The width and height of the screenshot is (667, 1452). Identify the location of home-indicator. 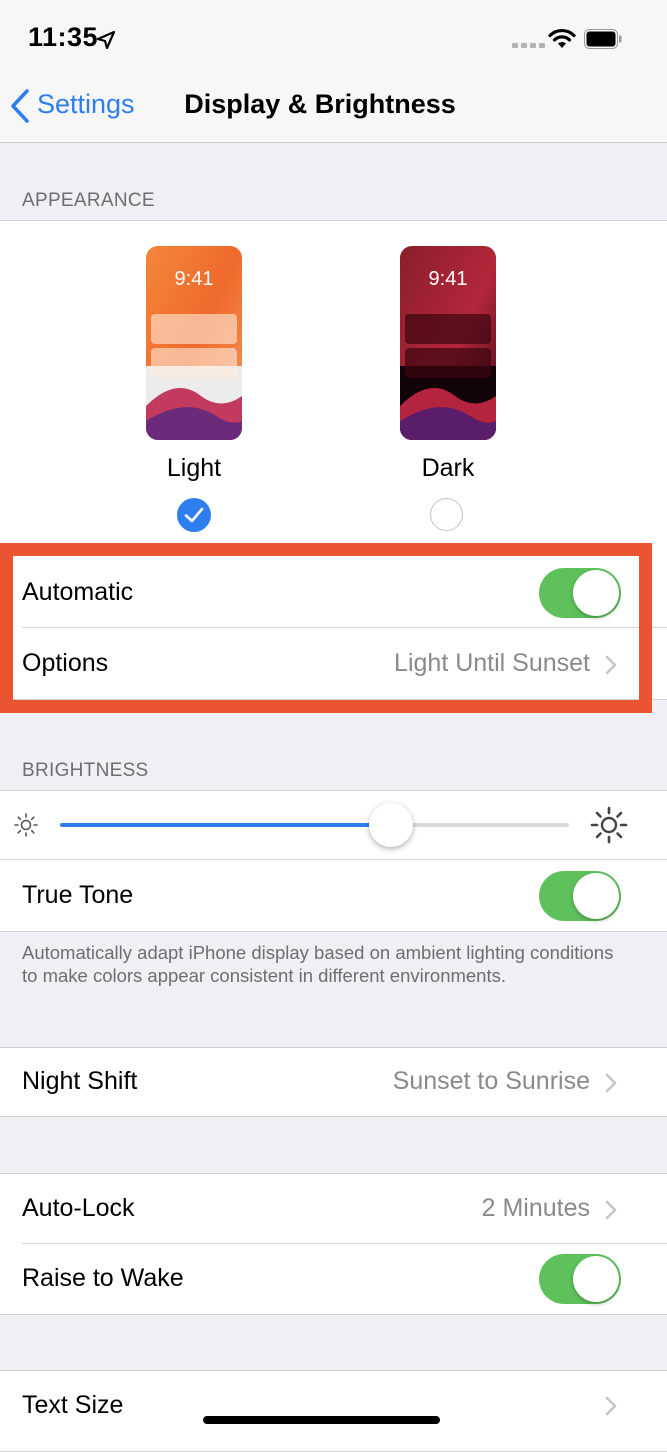
(321, 1420).